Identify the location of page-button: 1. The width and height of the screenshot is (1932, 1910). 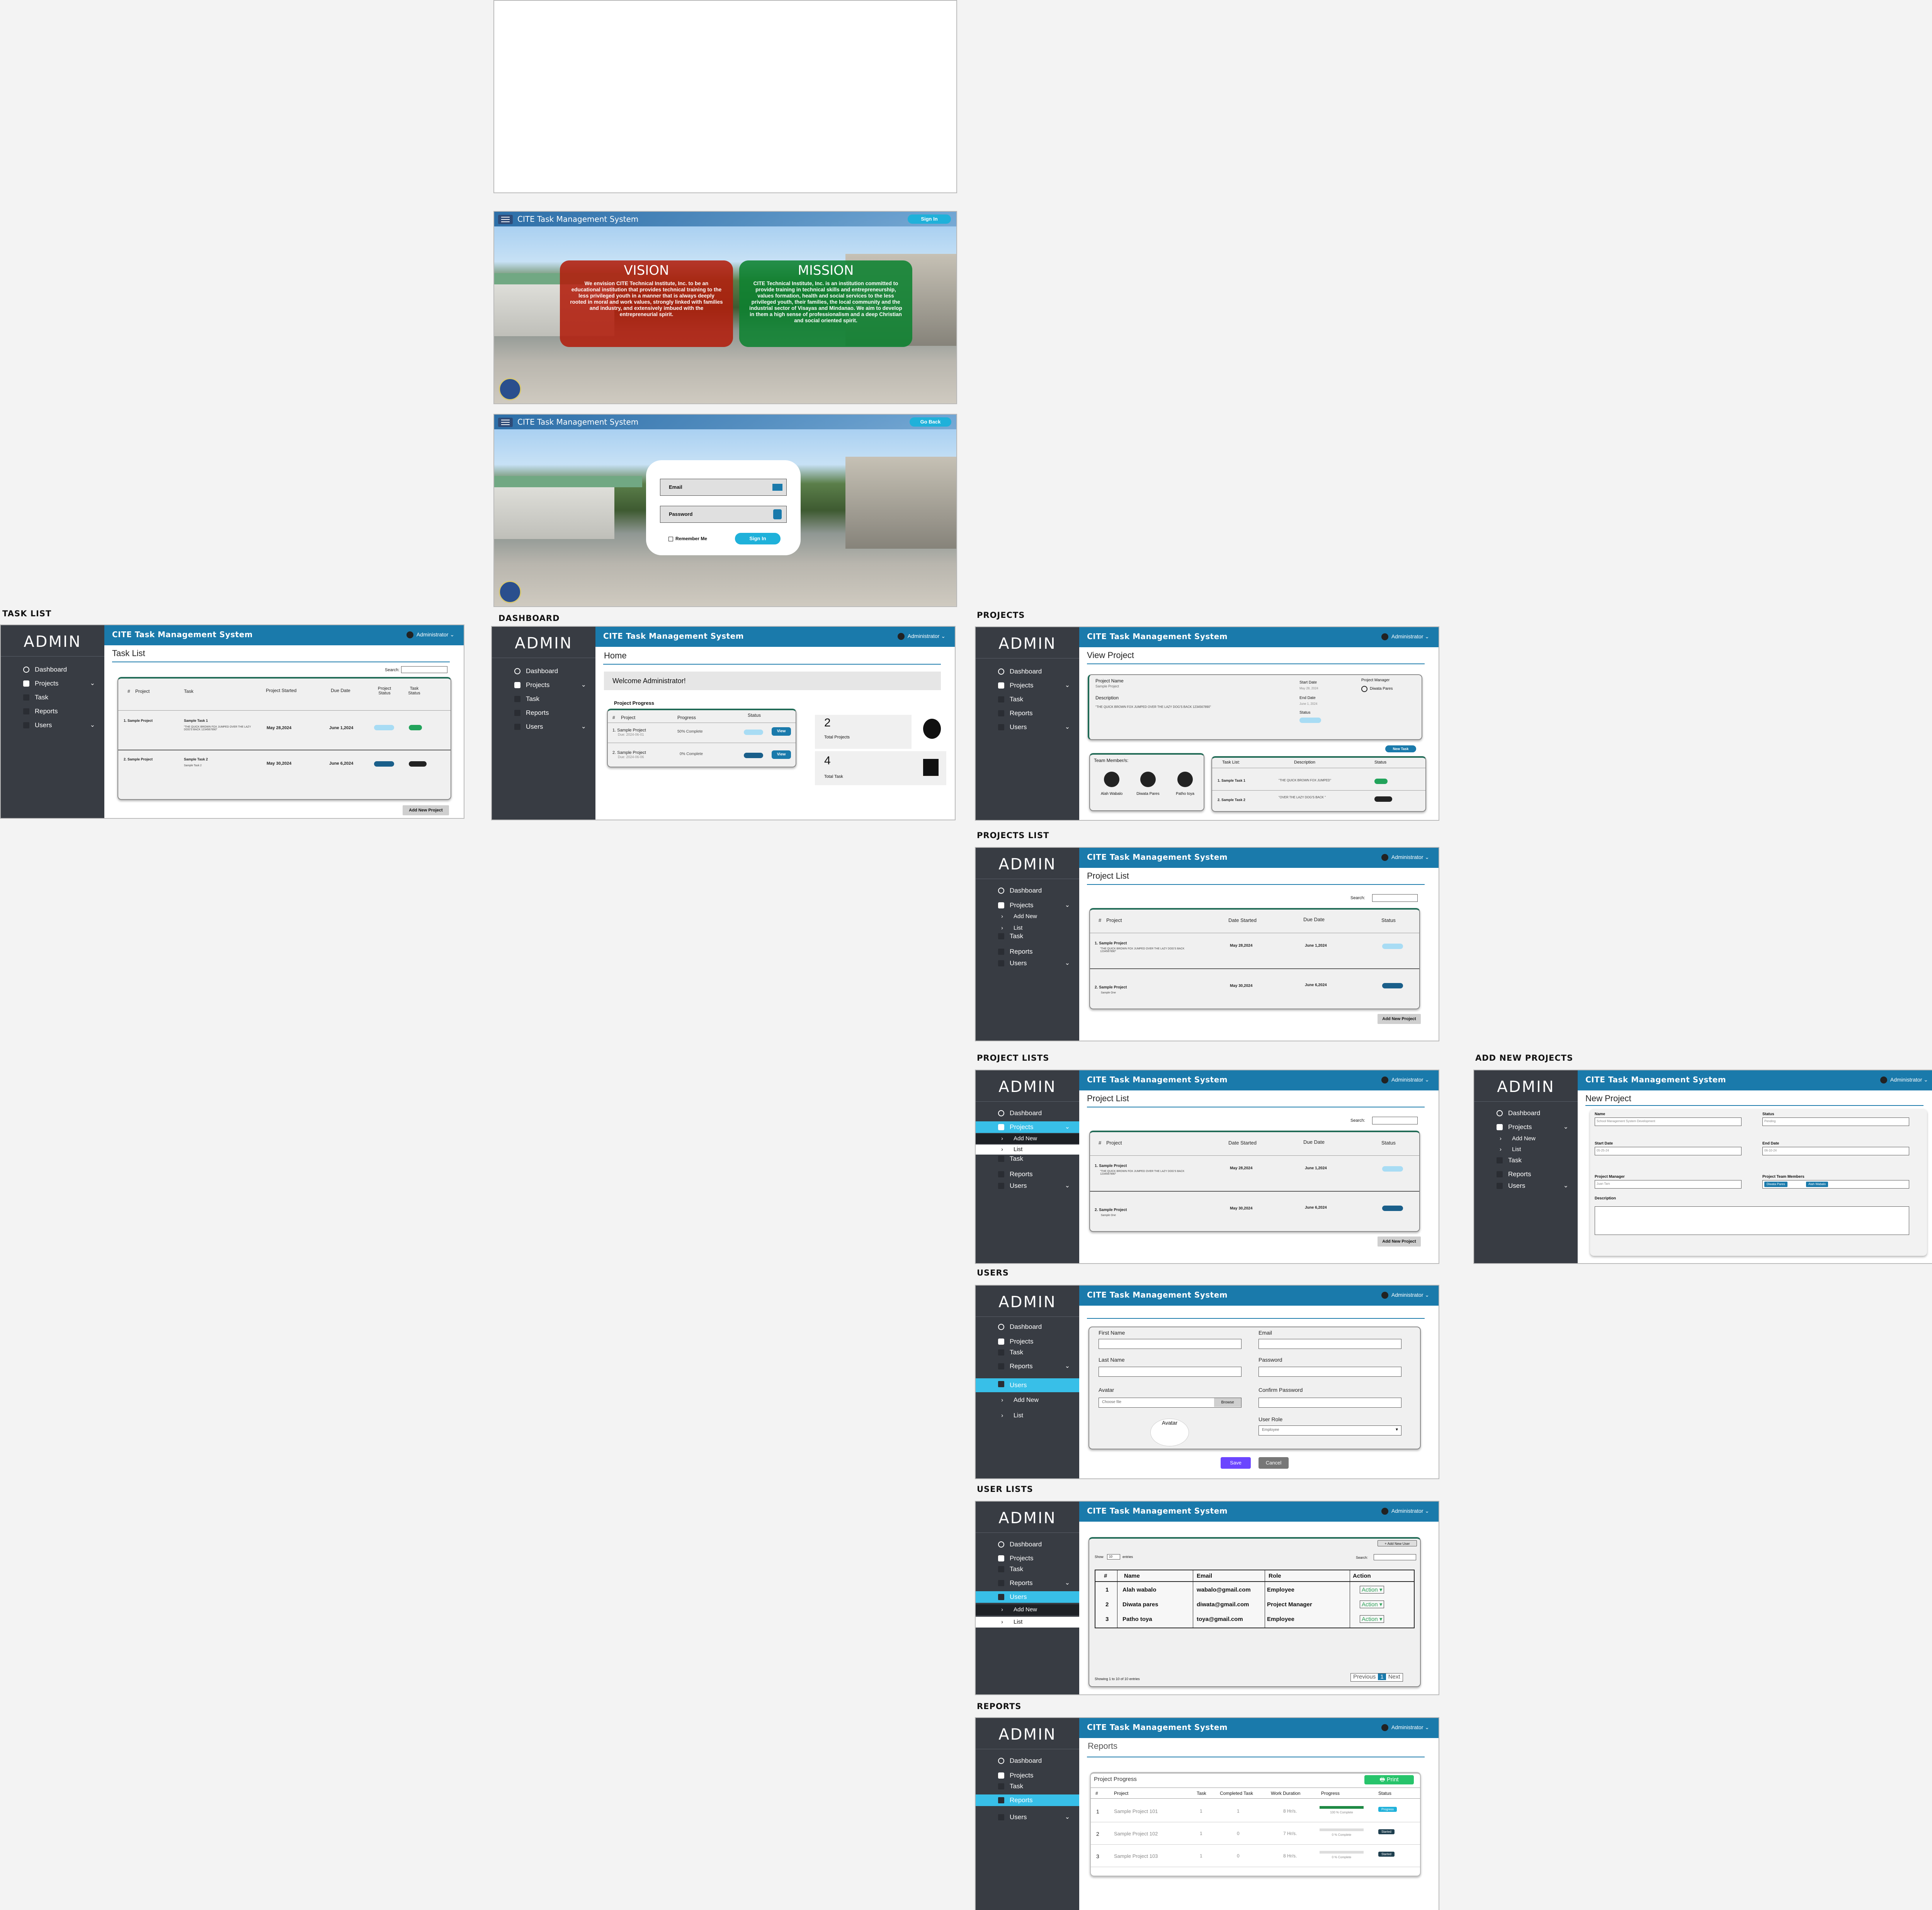
(1382, 1677).